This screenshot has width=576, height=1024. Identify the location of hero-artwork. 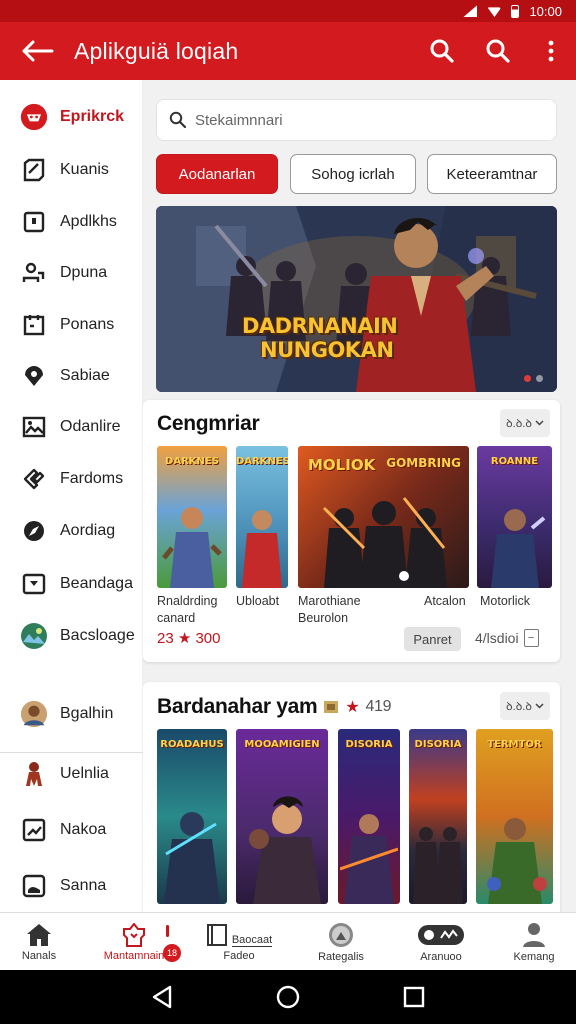
(356, 299).